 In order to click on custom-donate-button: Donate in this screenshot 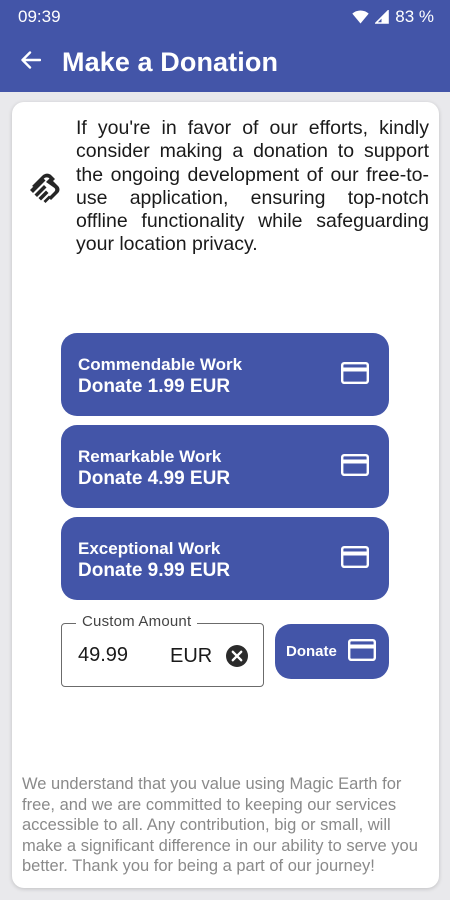, I will do `click(332, 651)`.